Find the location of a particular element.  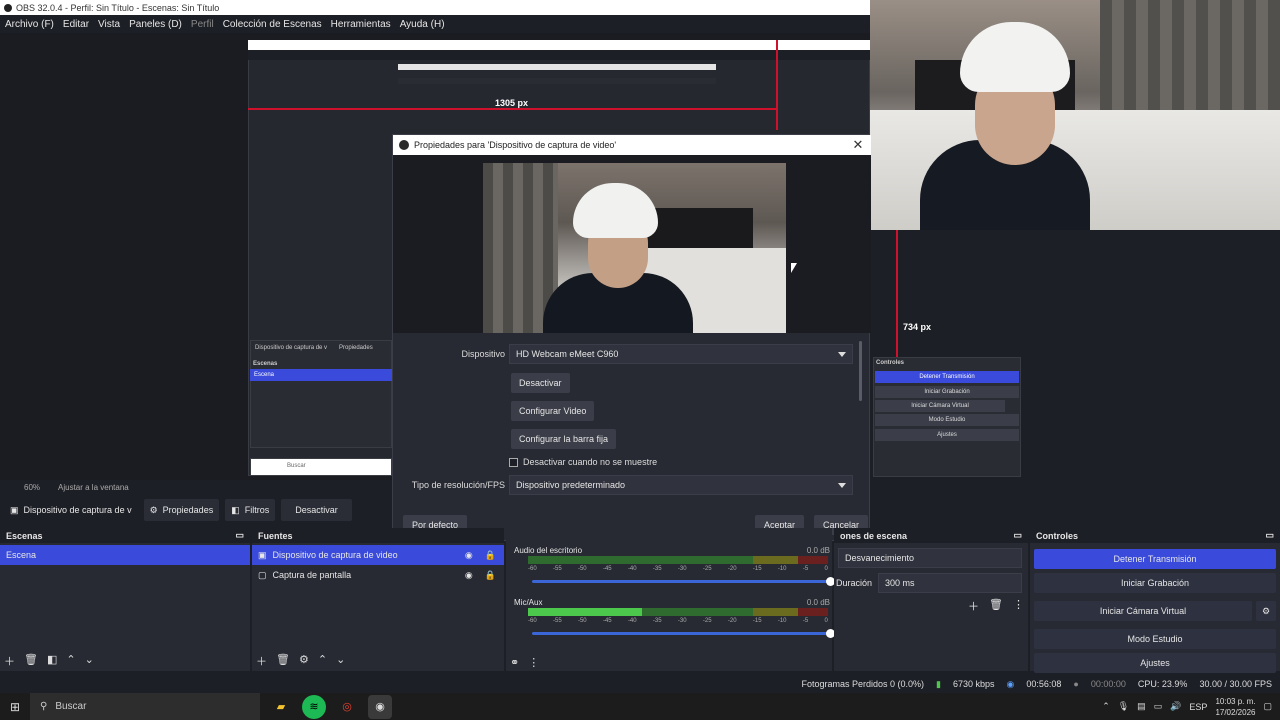

virtual-camera-button: Iniciar Cámara Virtual is located at coordinates (1143, 611).